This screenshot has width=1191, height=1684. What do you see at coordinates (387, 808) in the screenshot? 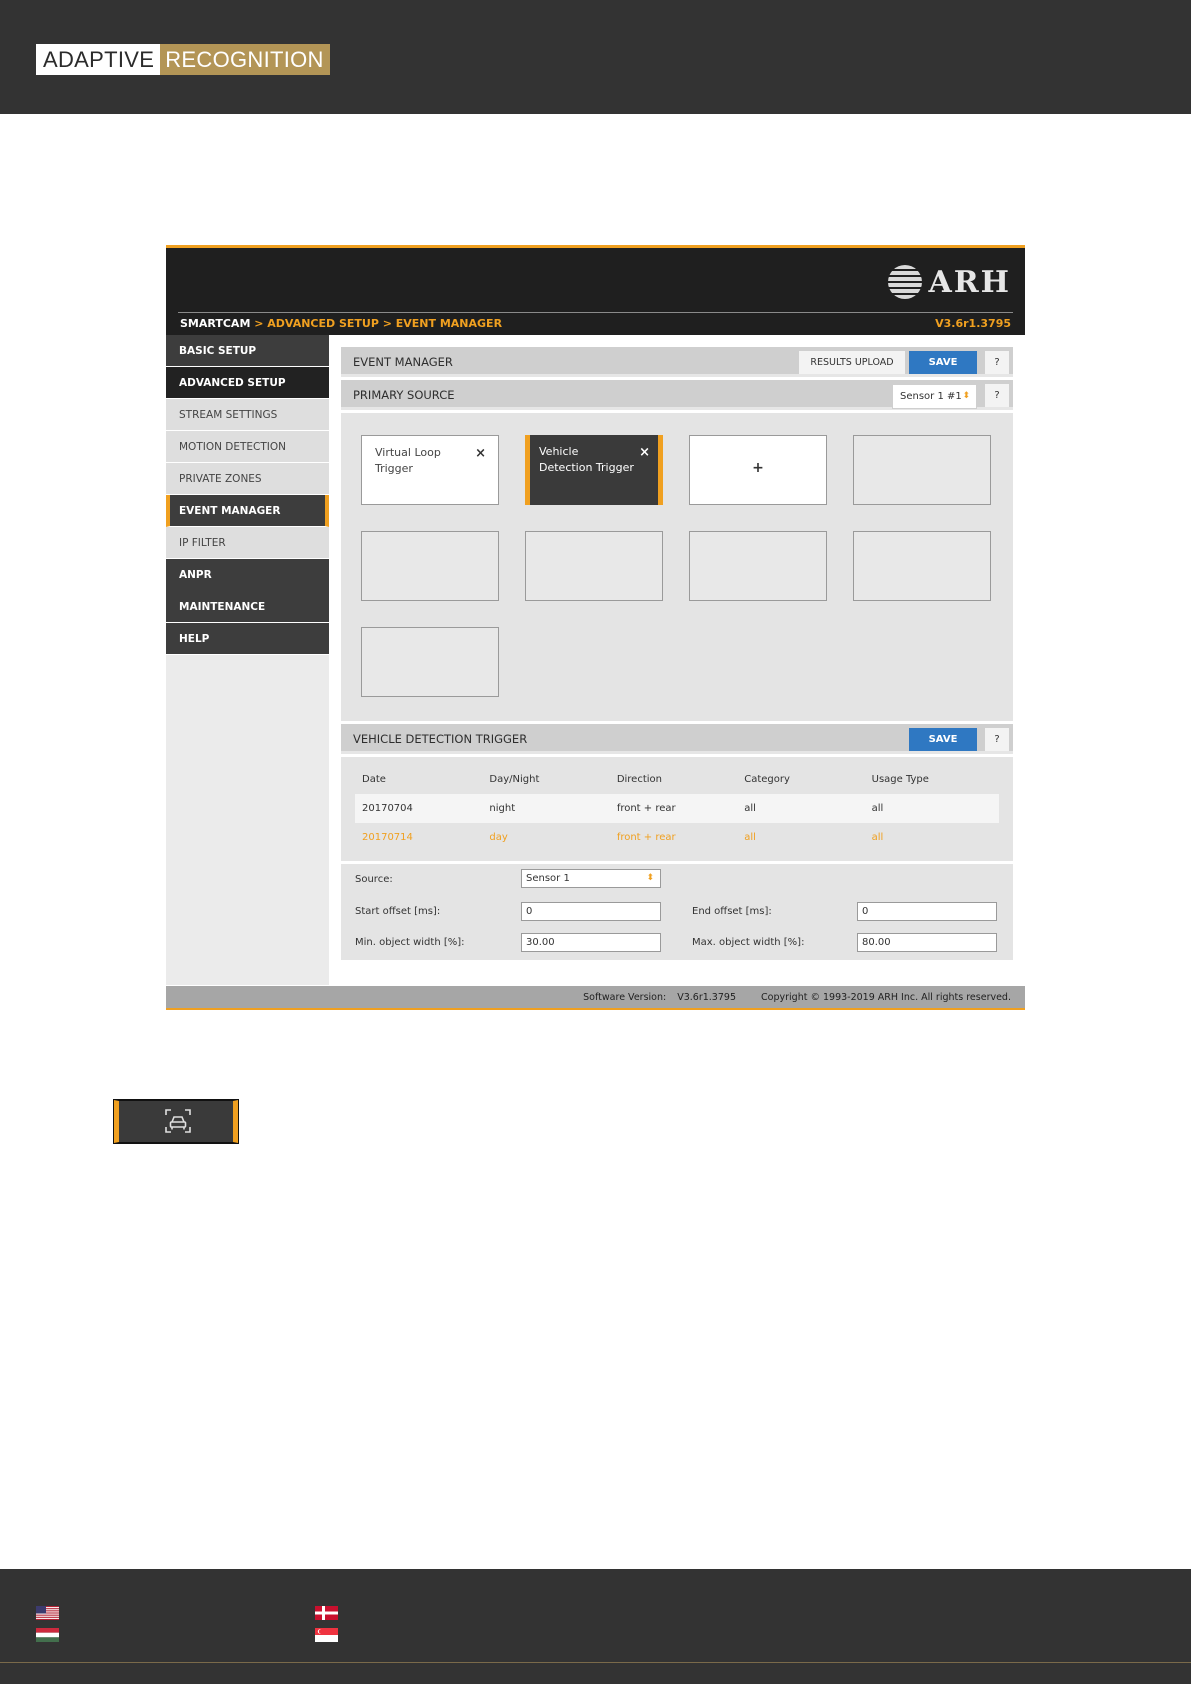
I see `table-cell: 20170704` at bounding box center [387, 808].